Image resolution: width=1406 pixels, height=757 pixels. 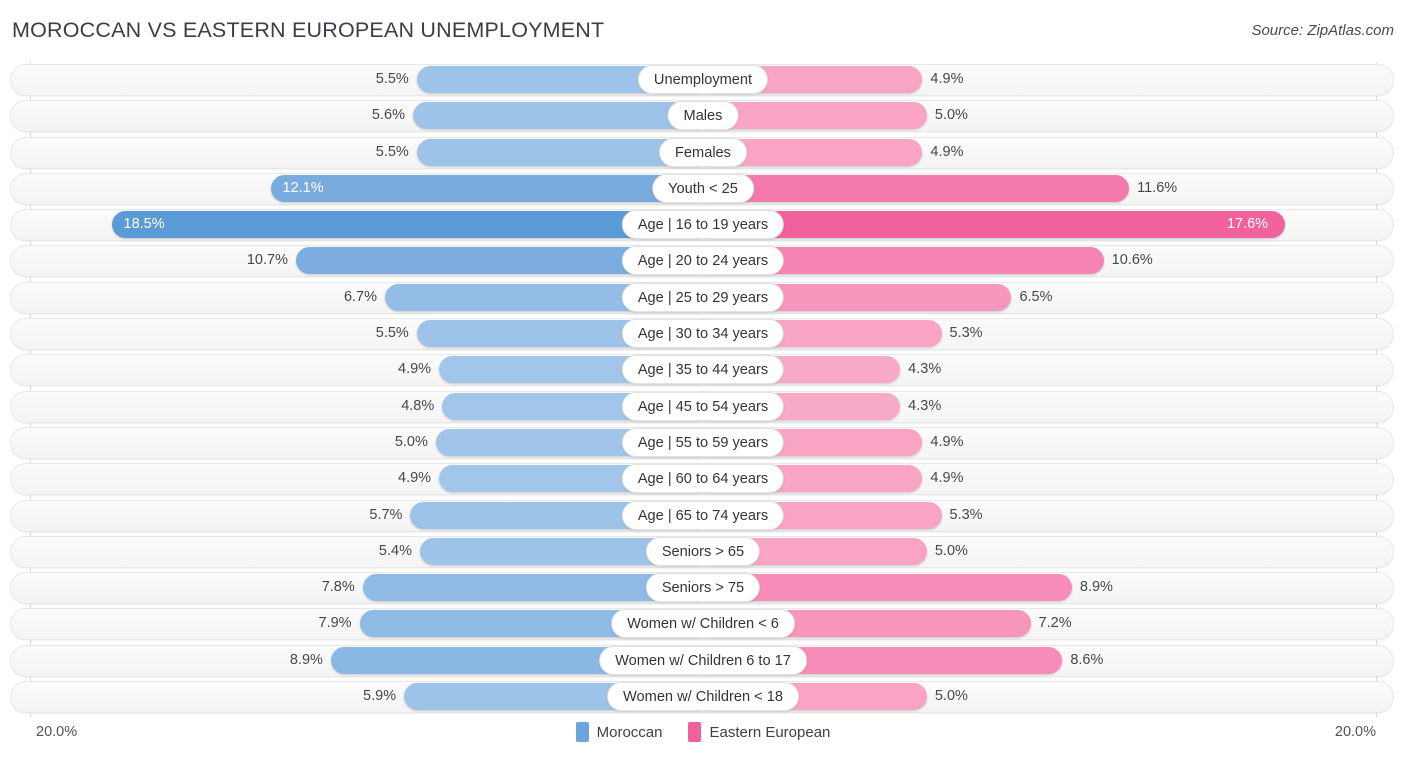 I want to click on row-bars: 12.1% 11.6% Youth < 25, so click(x=703, y=188).